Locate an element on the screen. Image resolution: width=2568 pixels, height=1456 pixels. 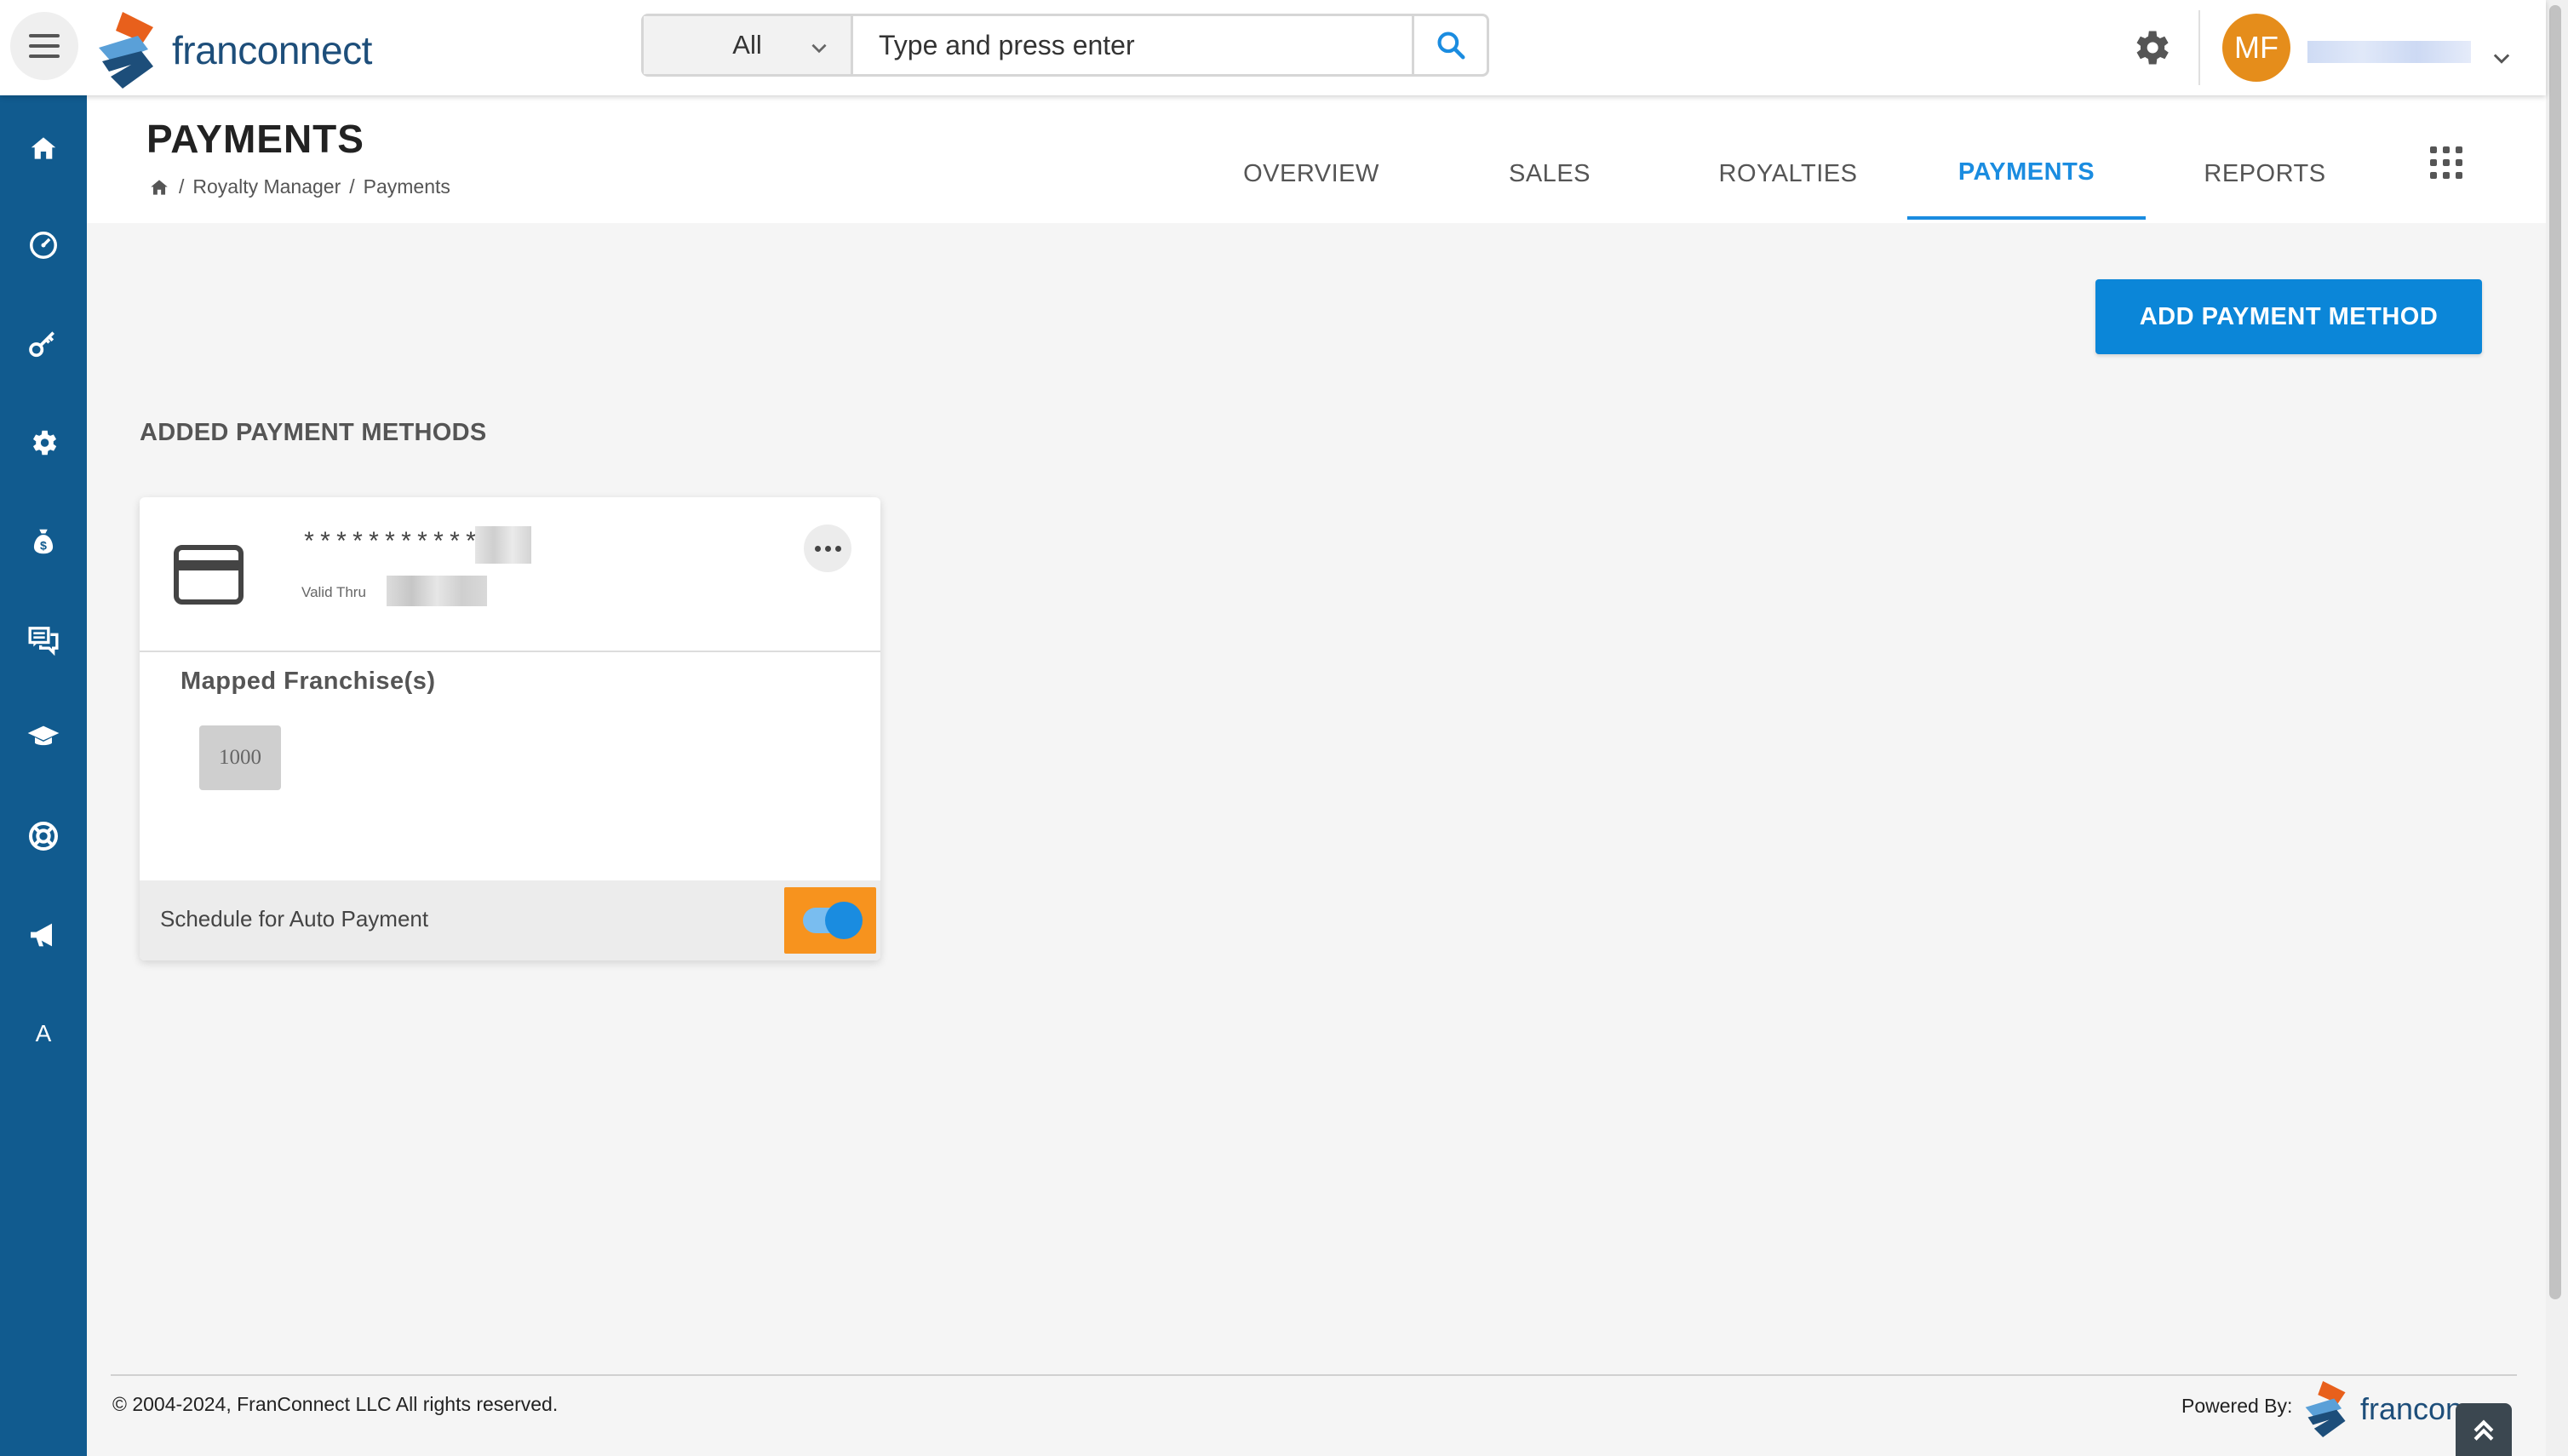
powered-logo-text: francon is located at coordinates (2411, 1408).